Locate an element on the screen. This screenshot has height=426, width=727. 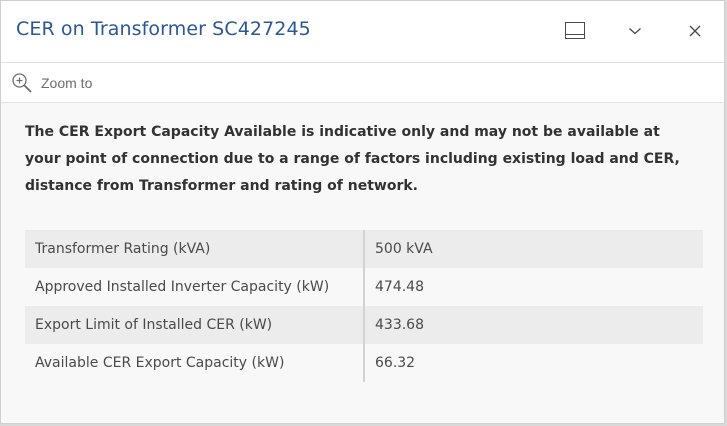
zoom-to-action: Zoom to is located at coordinates (51, 83).